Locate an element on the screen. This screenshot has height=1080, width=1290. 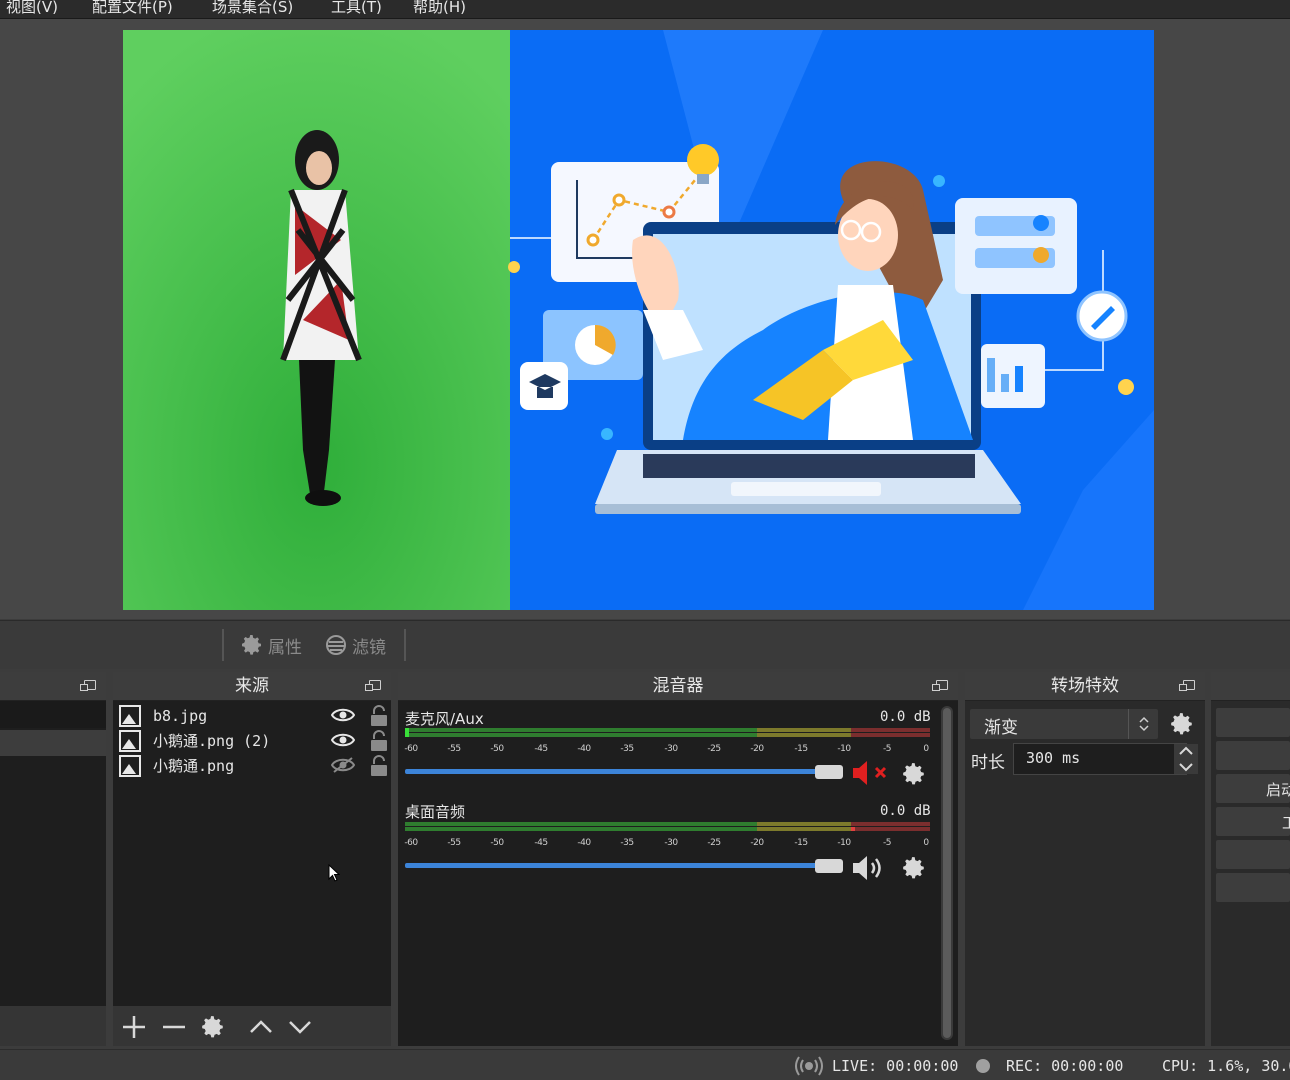
mic-volume-meter is located at coordinates (667, 734).